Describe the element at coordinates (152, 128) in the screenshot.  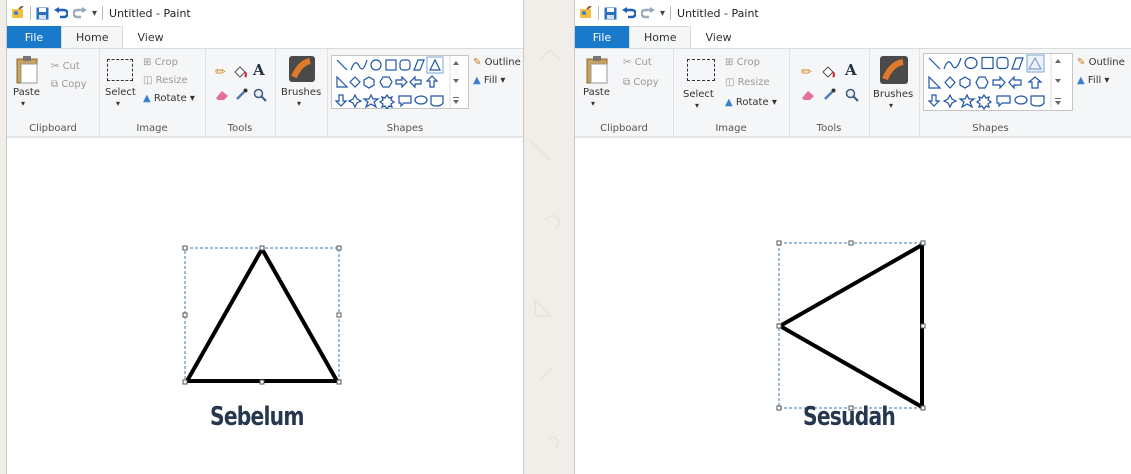
I see `image-group-label: Image` at that location.